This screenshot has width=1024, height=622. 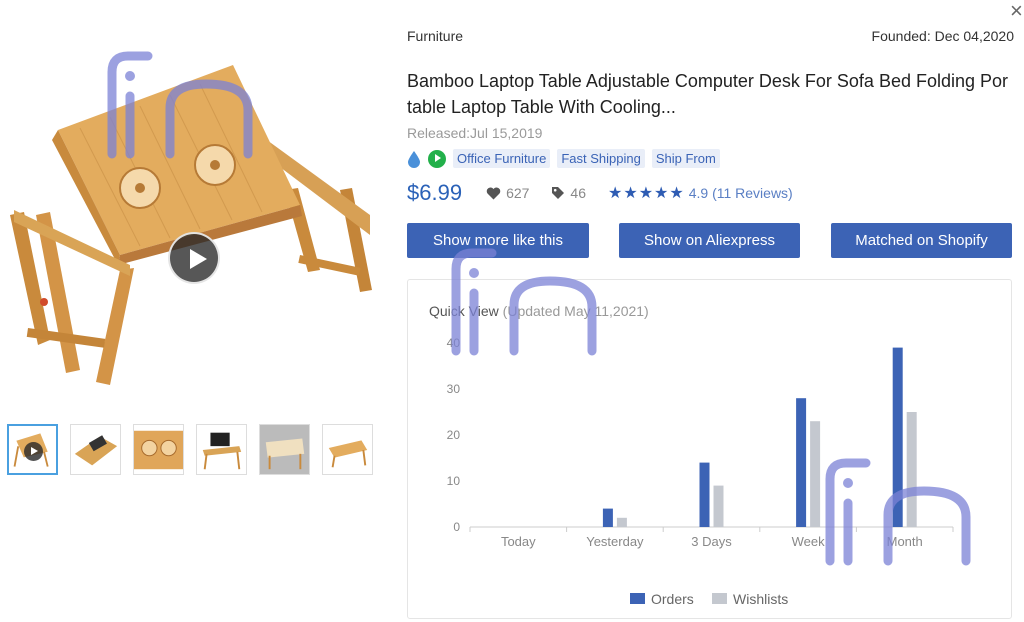 What do you see at coordinates (414, 159) in the screenshot?
I see `drop-icon` at bounding box center [414, 159].